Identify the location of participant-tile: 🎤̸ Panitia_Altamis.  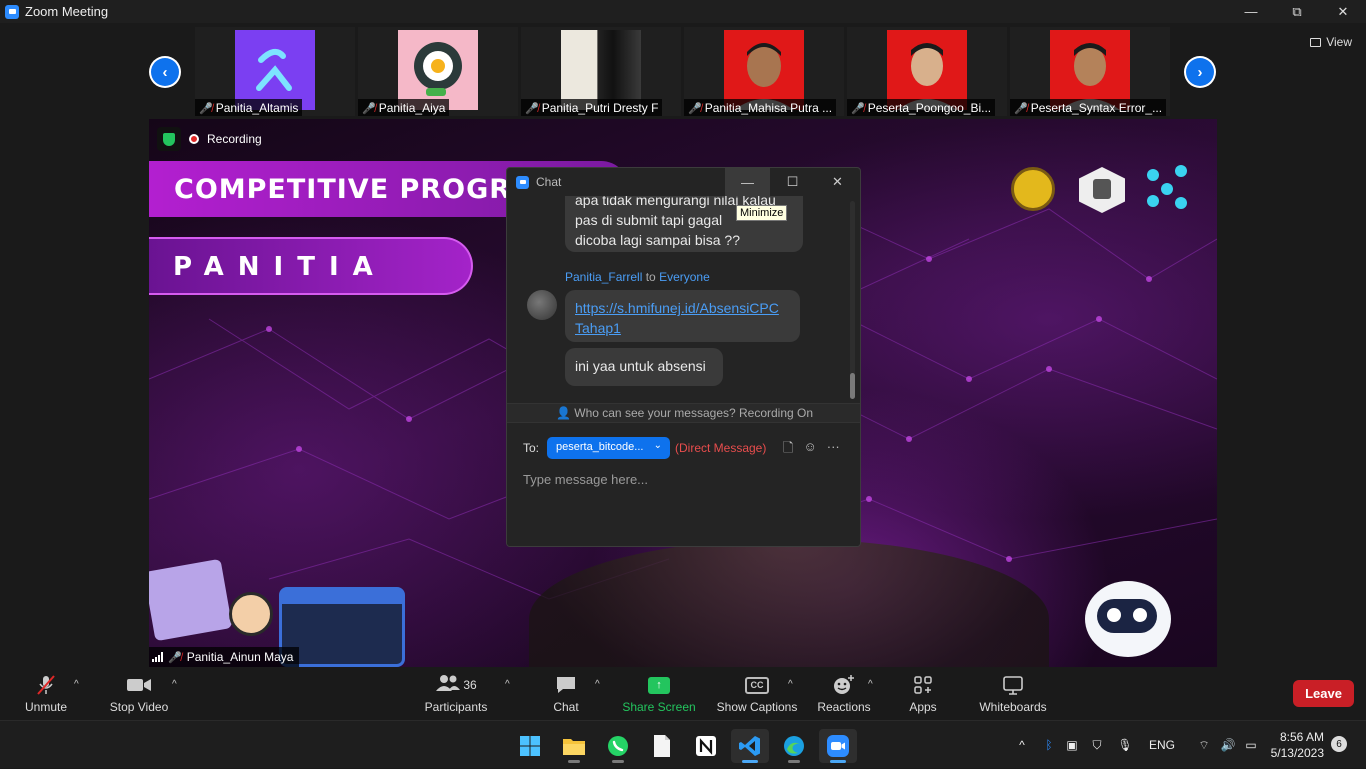
(275, 71).